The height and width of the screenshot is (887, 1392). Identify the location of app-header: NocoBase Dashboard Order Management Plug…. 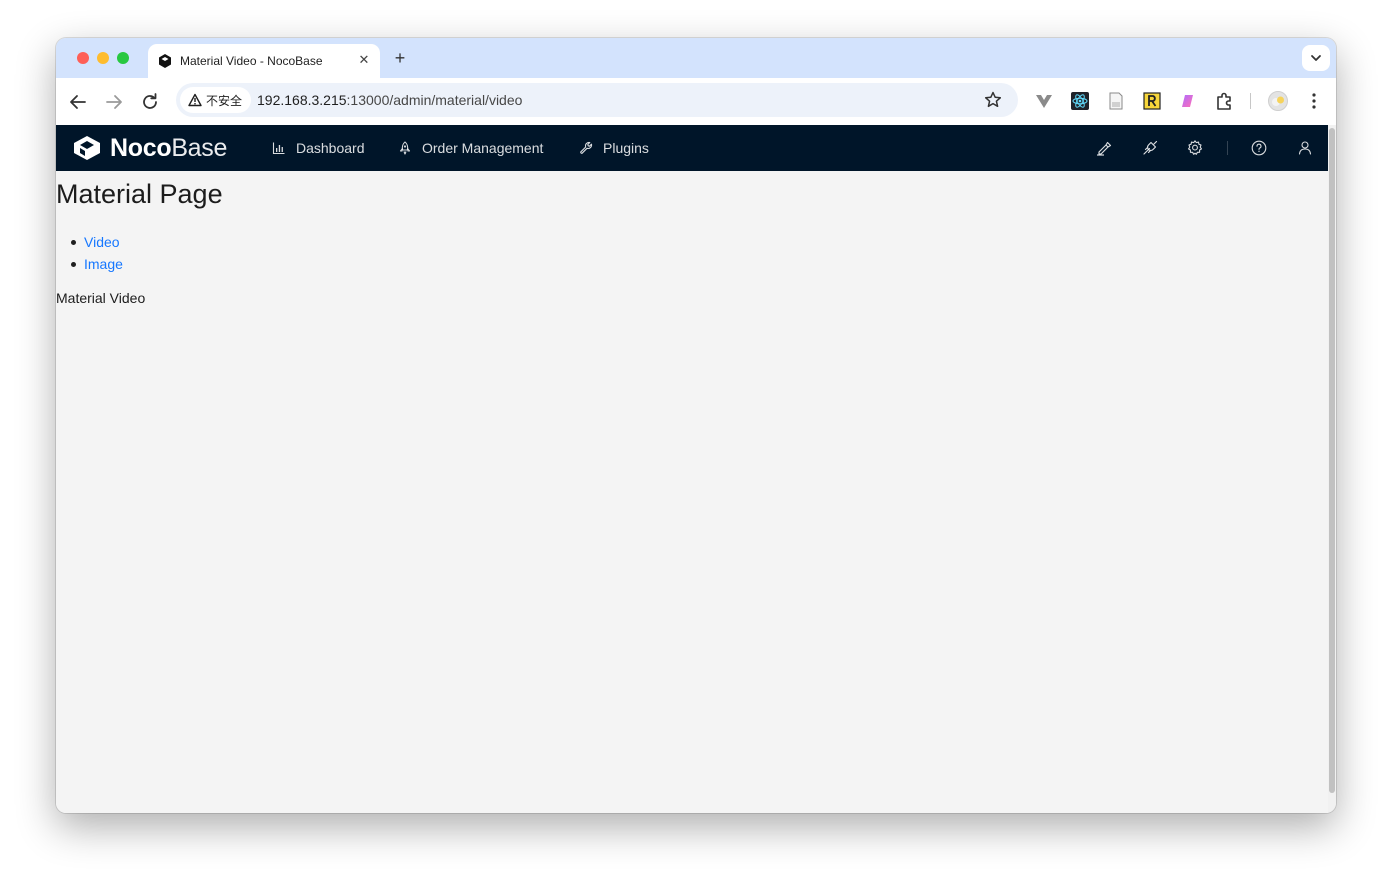
(692, 148).